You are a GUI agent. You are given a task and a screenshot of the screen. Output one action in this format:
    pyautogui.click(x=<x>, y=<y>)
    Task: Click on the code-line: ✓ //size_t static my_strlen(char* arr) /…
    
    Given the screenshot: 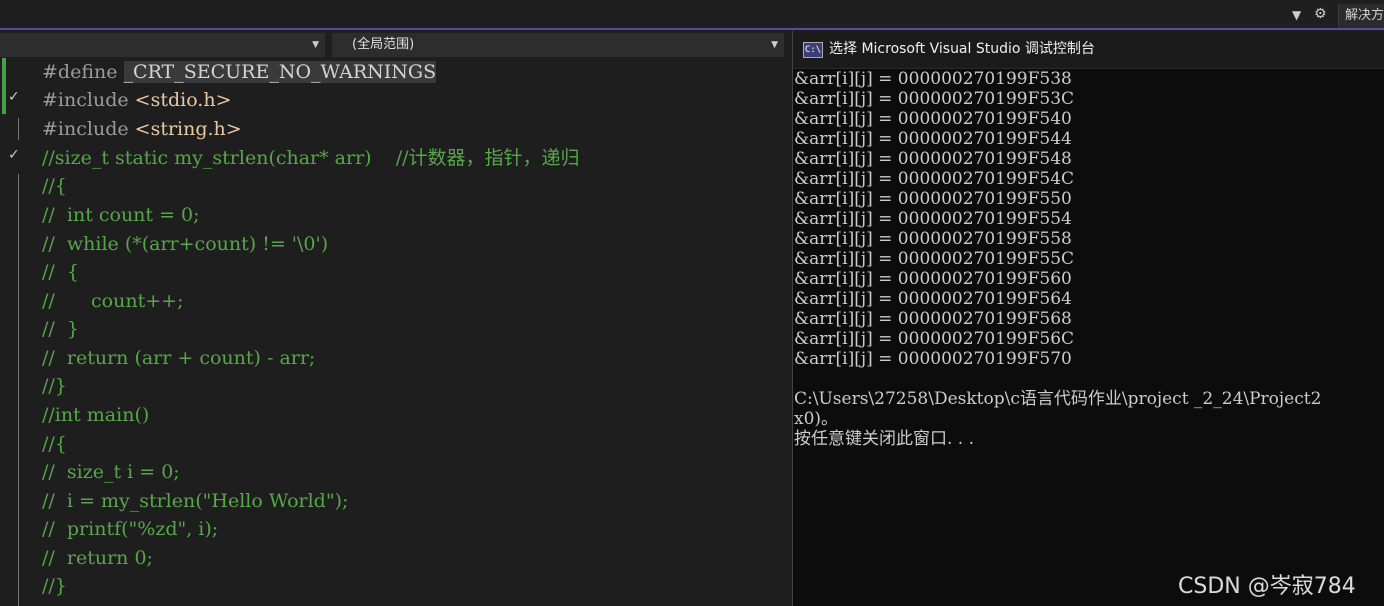 What is the action you would take?
    pyautogui.click(x=395, y=158)
    